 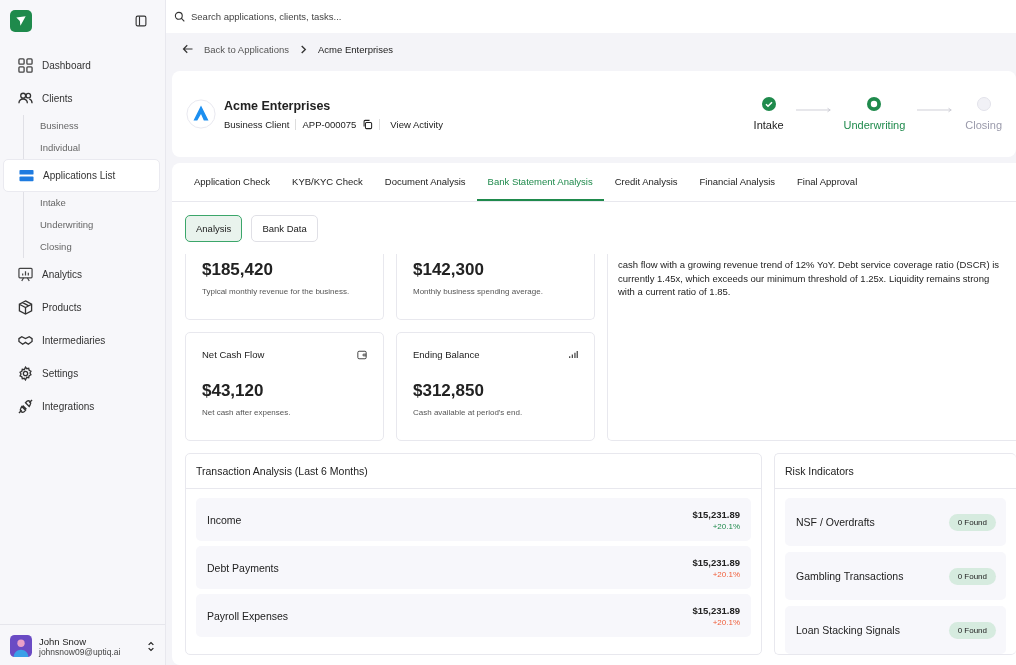 I want to click on nav-subitem: Underwriting, so click(x=102, y=225).